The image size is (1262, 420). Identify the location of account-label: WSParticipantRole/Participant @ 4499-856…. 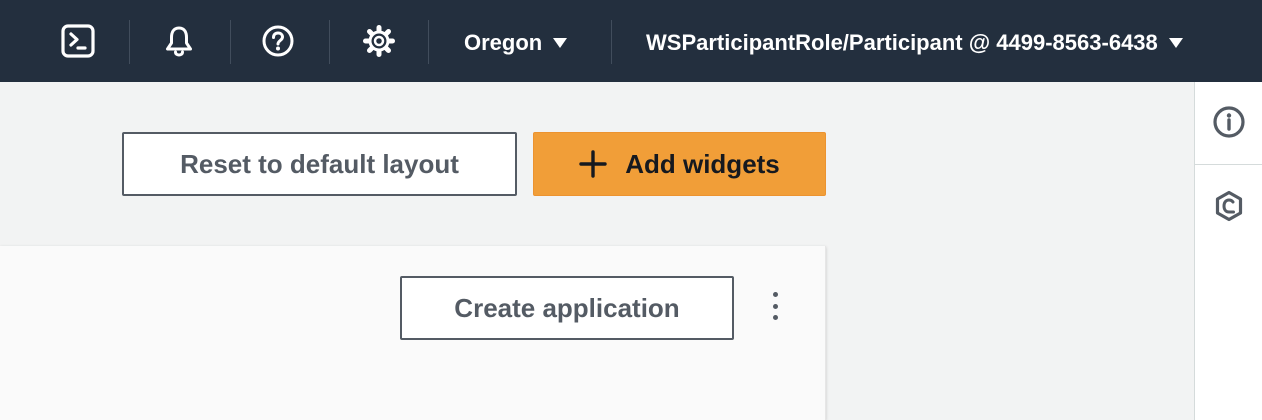
(902, 42).